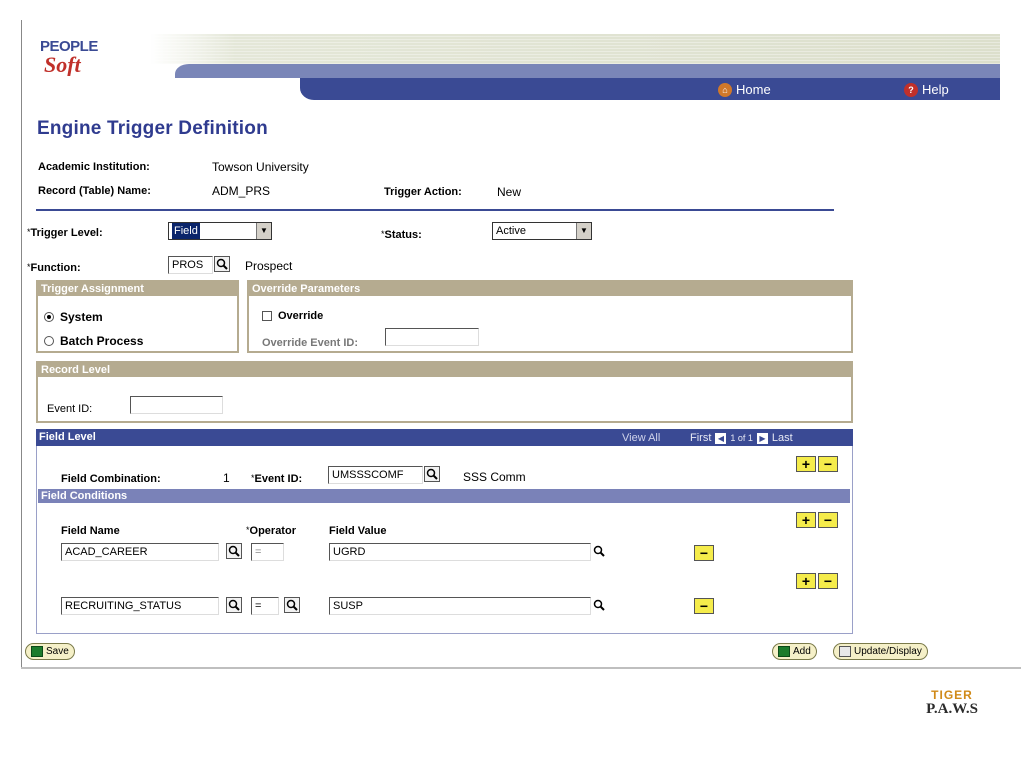 The image size is (1024, 768). I want to click on nav-range: 1 of 1, so click(741, 438).